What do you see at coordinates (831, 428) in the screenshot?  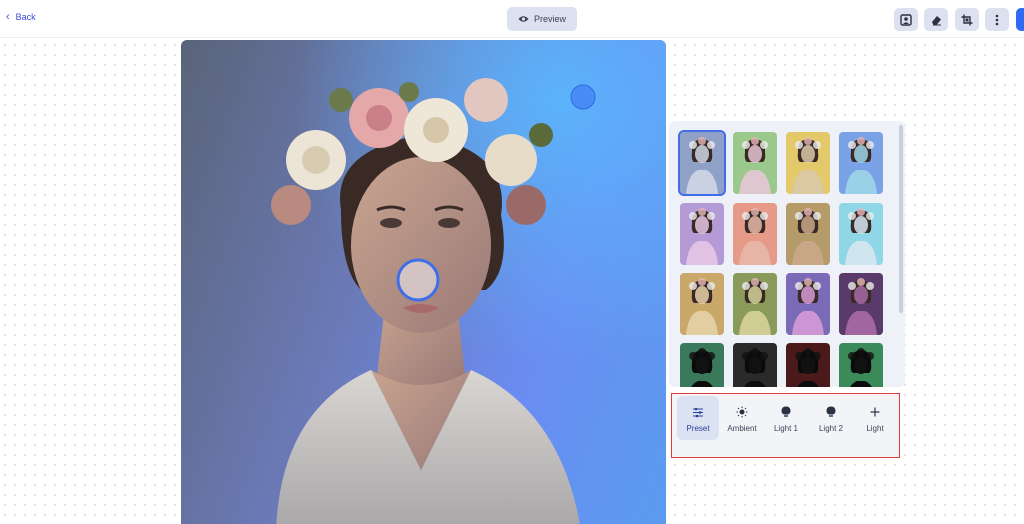 I see `tab-light-2-label: Light 2` at bounding box center [831, 428].